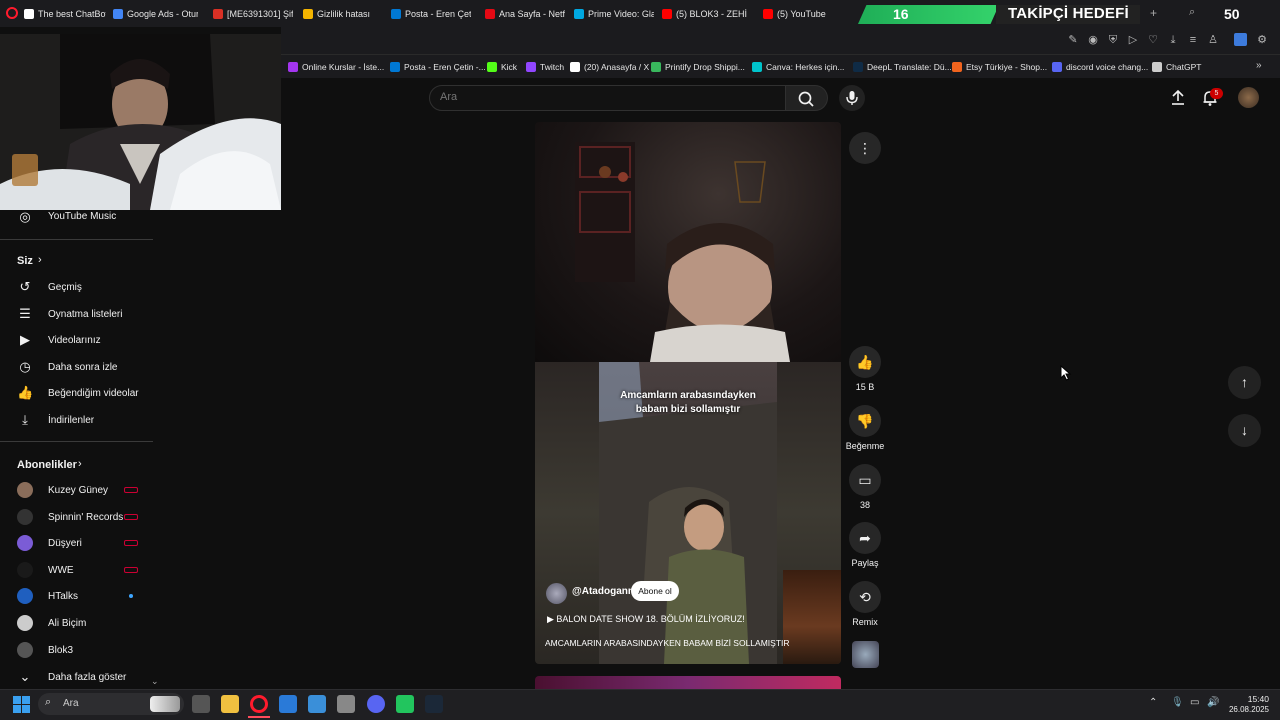 This screenshot has width=1280, height=720. What do you see at coordinates (1213, 40) in the screenshot?
I see `profile-icon: ♙` at bounding box center [1213, 40].